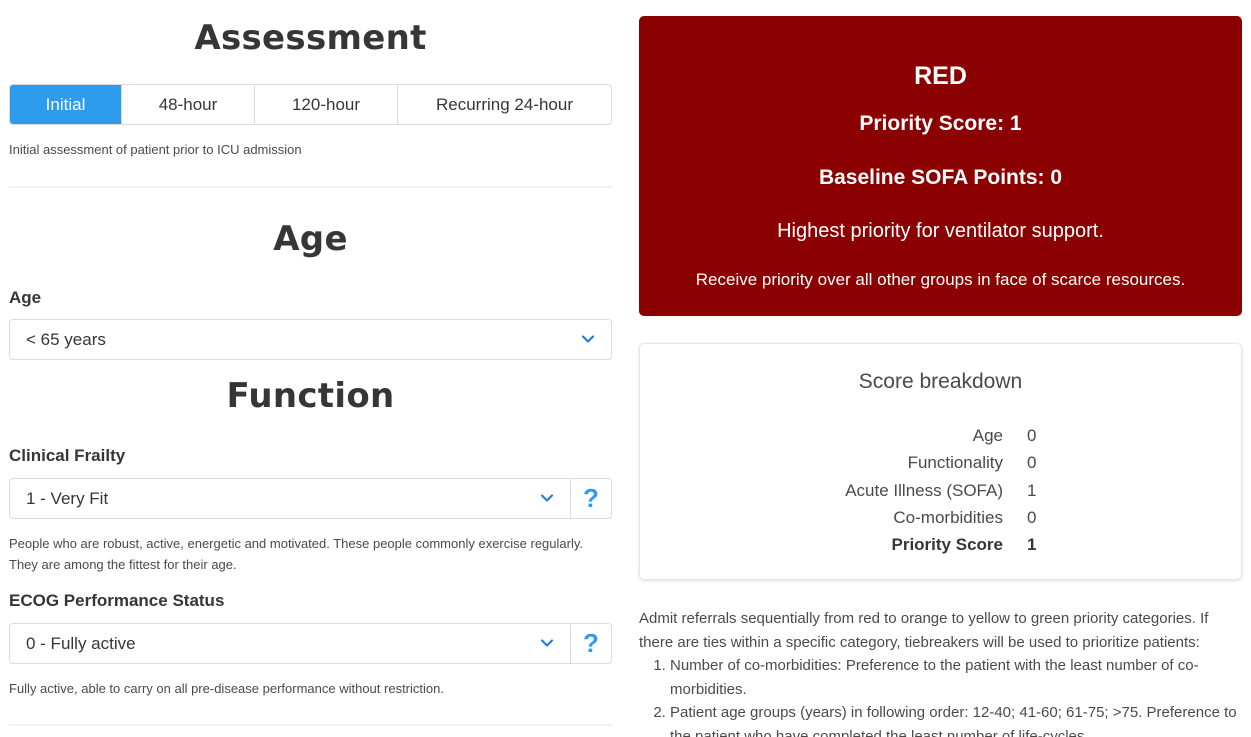  I want to click on clinical-frailty-help-button: ?, so click(591, 498).